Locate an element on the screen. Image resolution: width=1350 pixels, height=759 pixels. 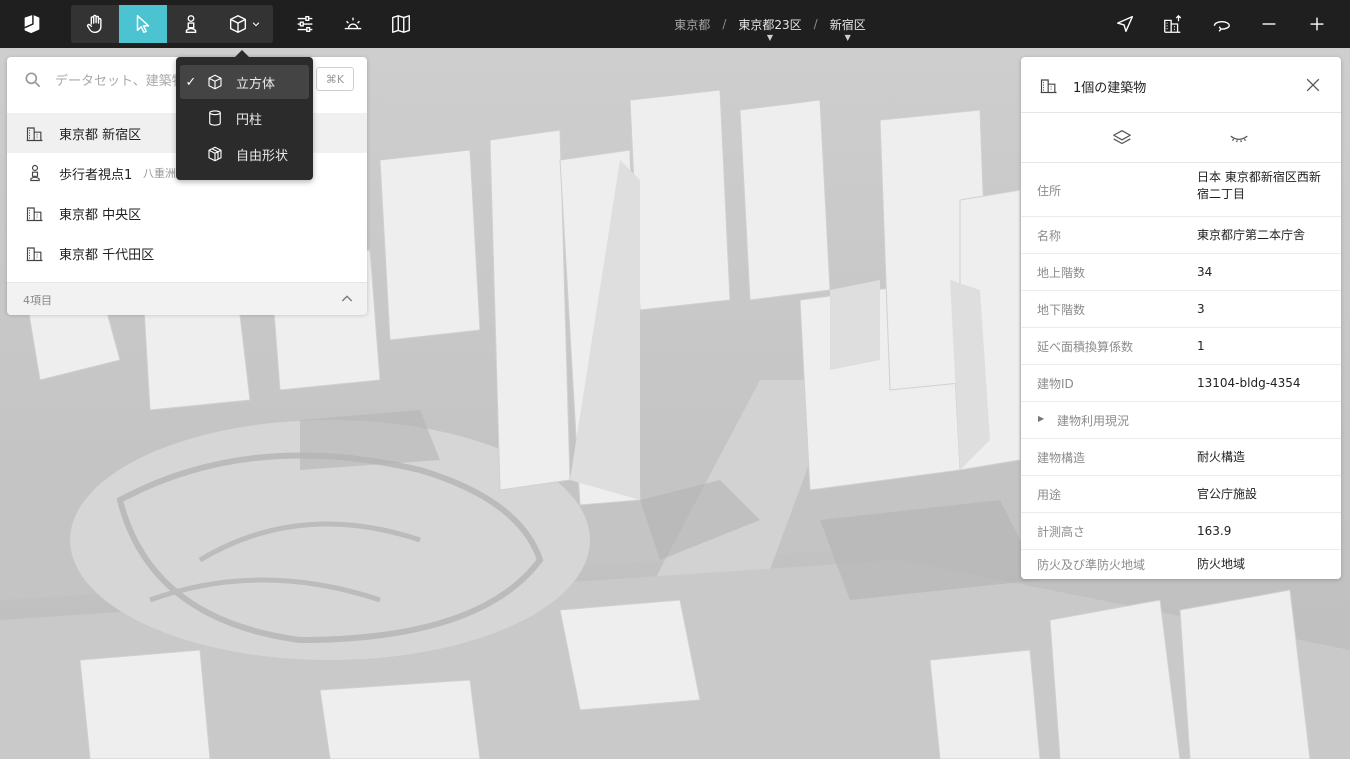
sun-horizon-button is located at coordinates (353, 24).